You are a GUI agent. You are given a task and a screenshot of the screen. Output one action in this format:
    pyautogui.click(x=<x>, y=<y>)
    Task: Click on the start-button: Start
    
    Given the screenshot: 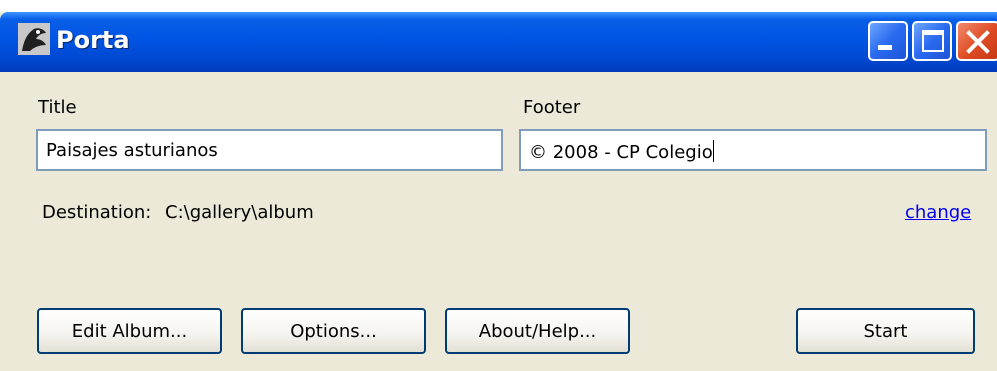 What is the action you would take?
    pyautogui.click(x=885, y=331)
    